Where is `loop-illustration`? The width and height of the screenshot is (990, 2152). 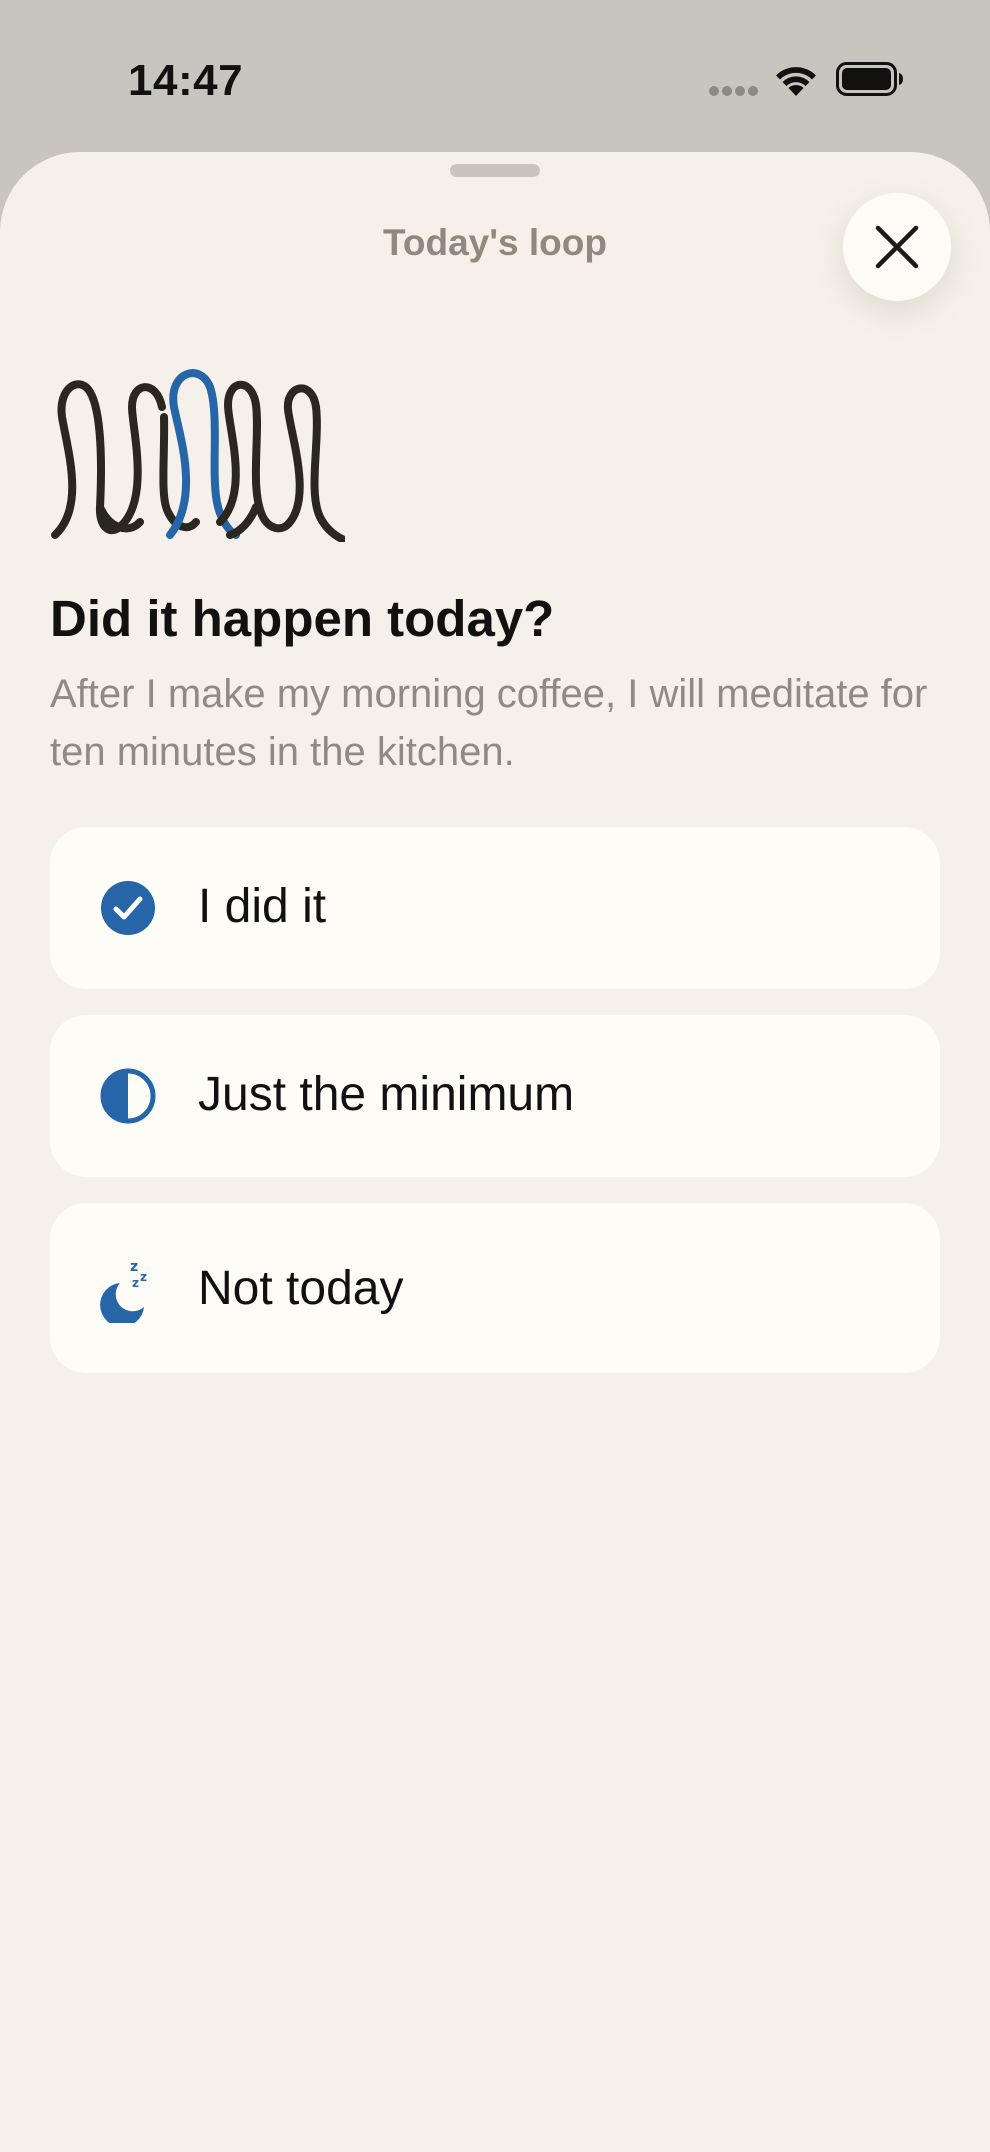
loop-illustration is located at coordinates (198, 455).